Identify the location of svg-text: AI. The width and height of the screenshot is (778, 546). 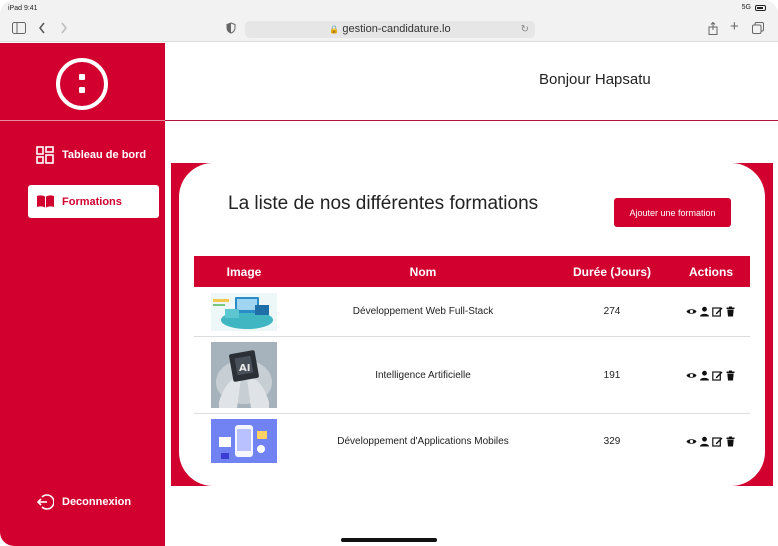
(244, 368).